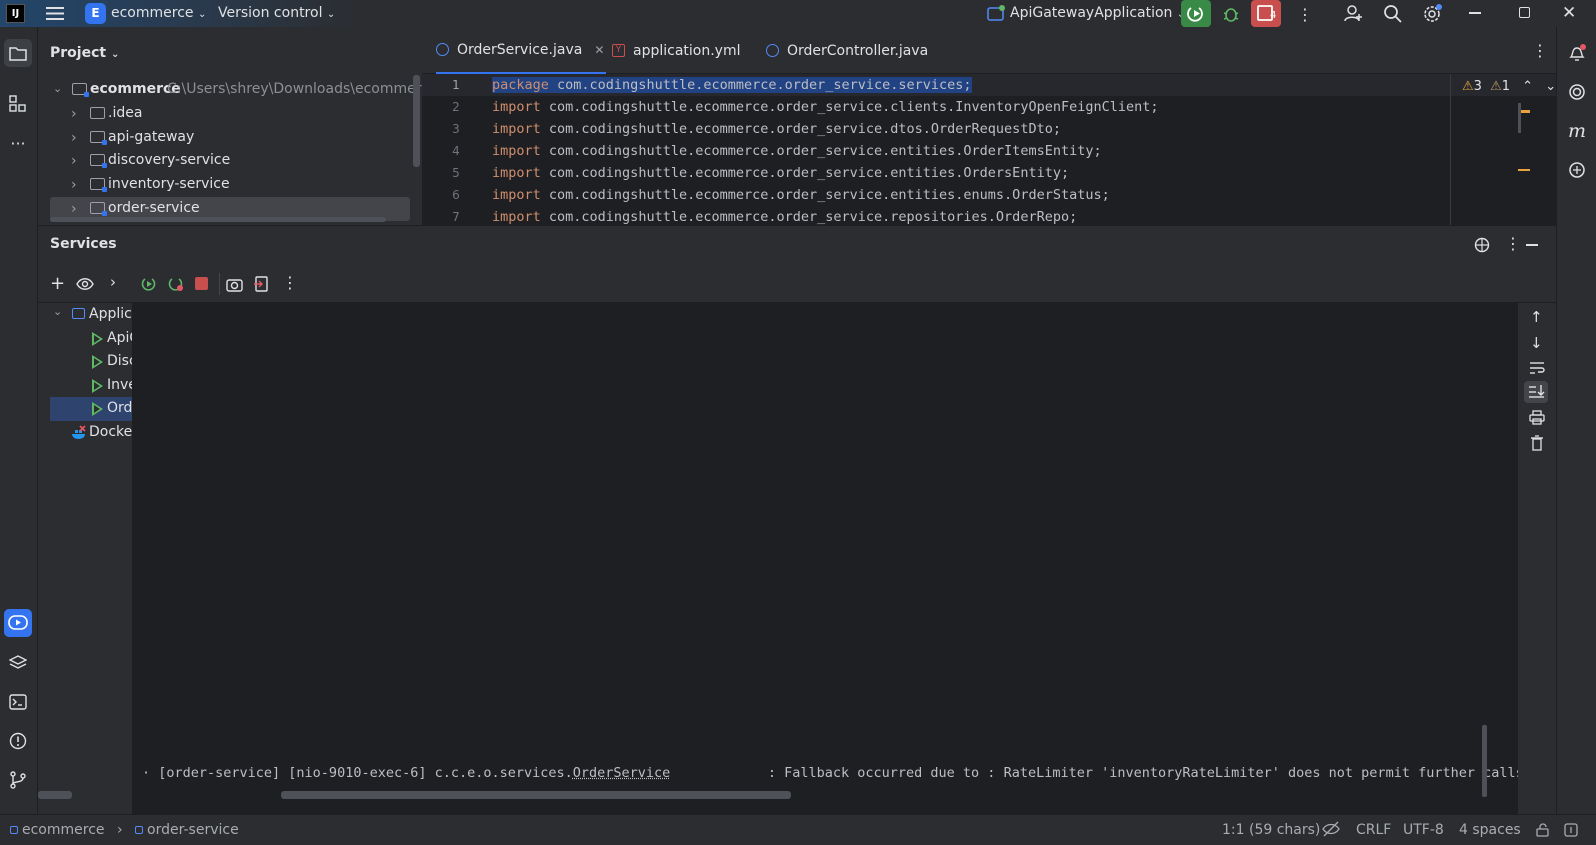 The width and height of the screenshot is (1596, 845). I want to click on services-group-applications: ⌄ Applica, so click(85, 315).